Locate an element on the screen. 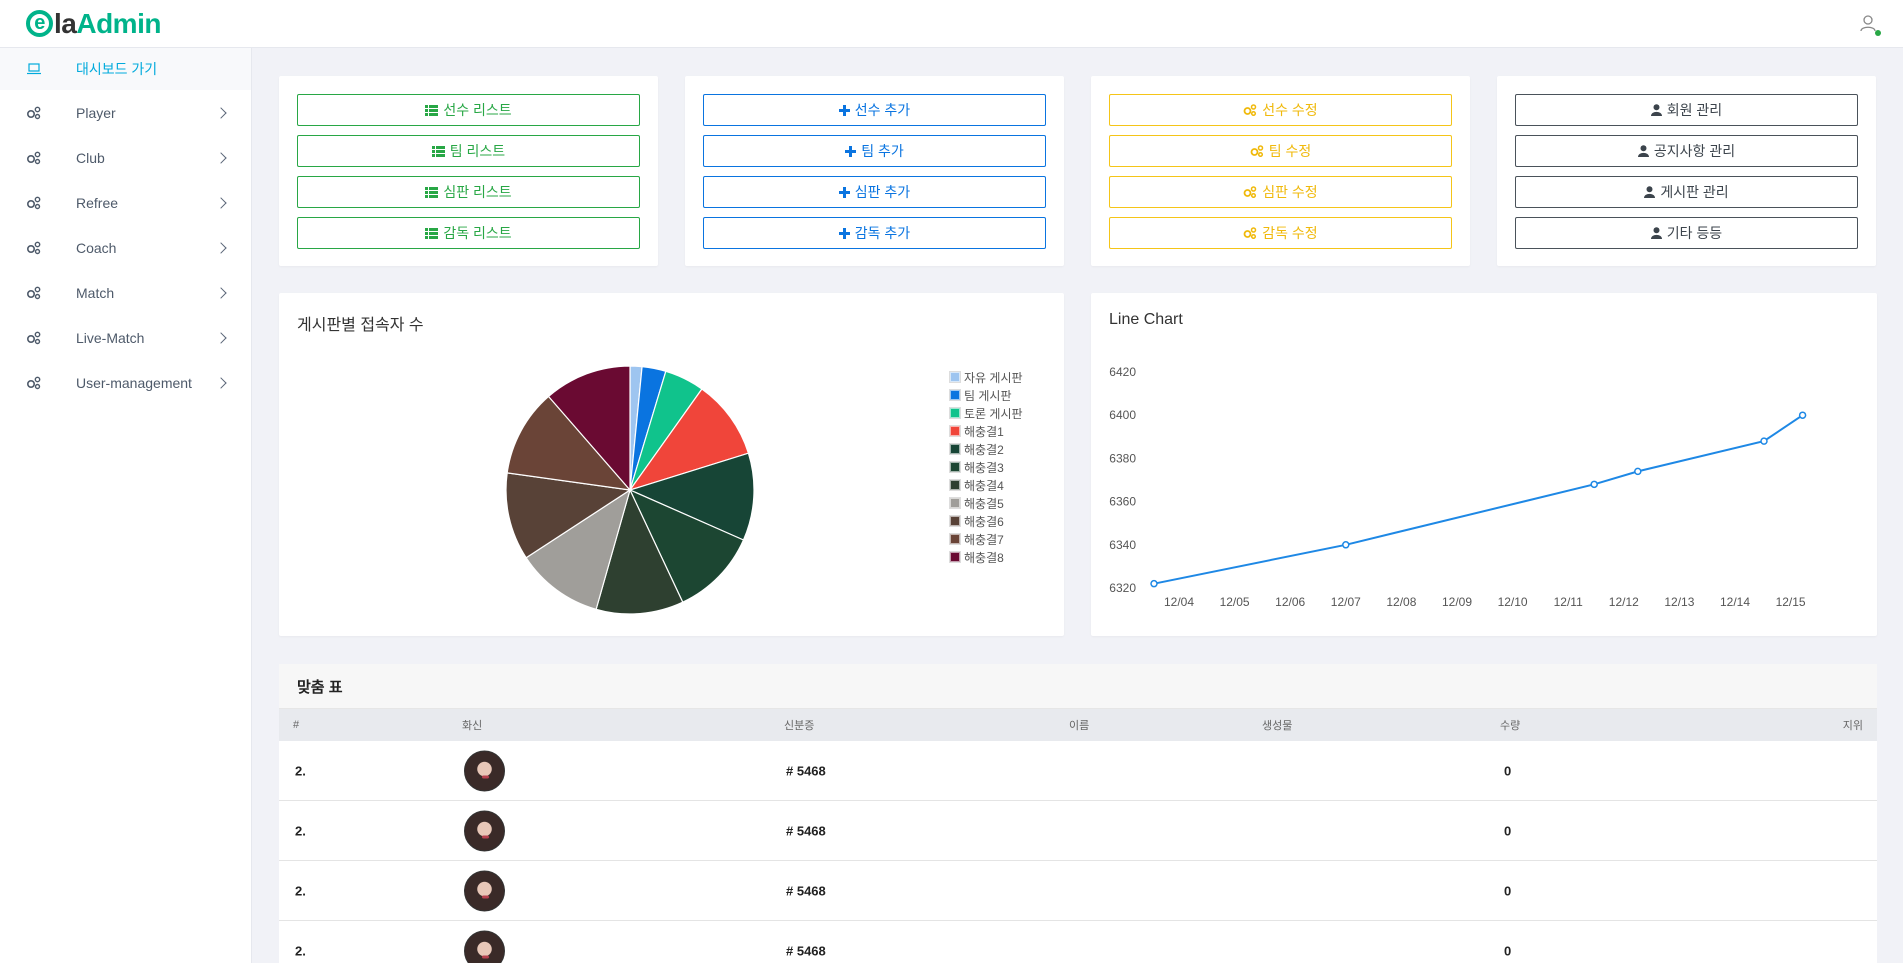 This screenshot has width=1903, height=963. button-label: 감독 리스트 is located at coordinates (477, 233).